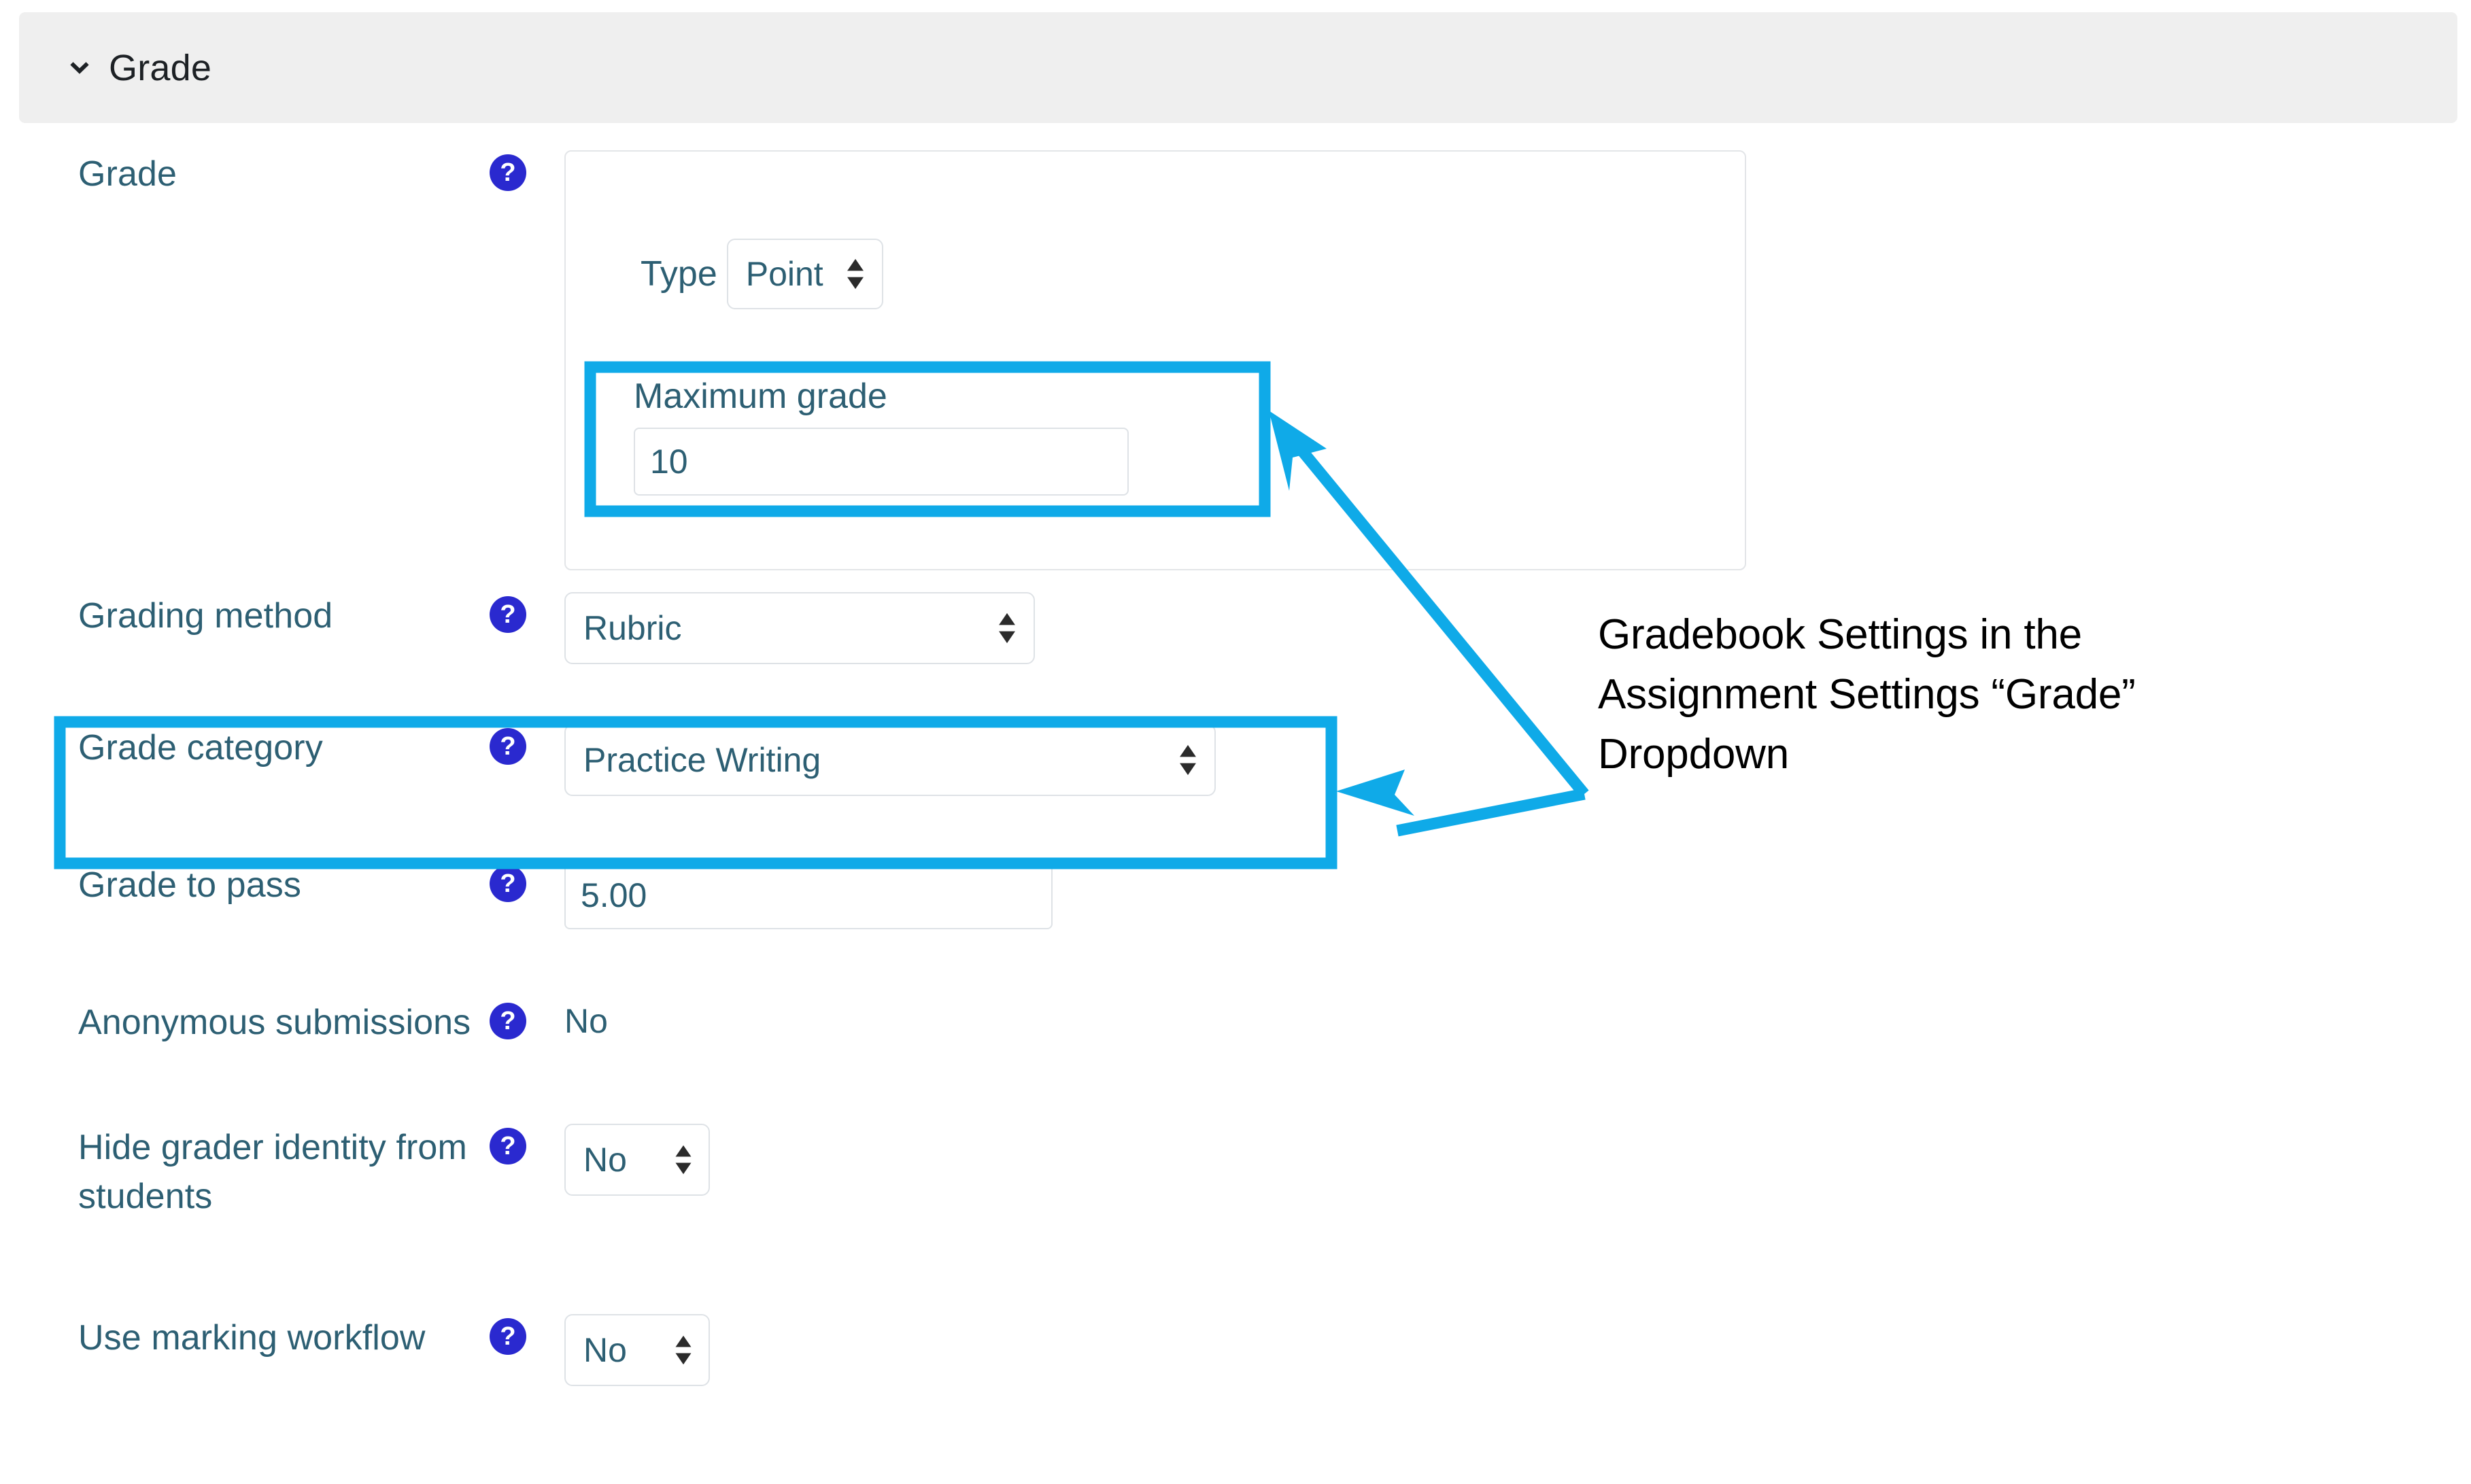  What do you see at coordinates (527, 1335) in the screenshot?
I see `help-cell-use-marking-workflow: ?` at bounding box center [527, 1335].